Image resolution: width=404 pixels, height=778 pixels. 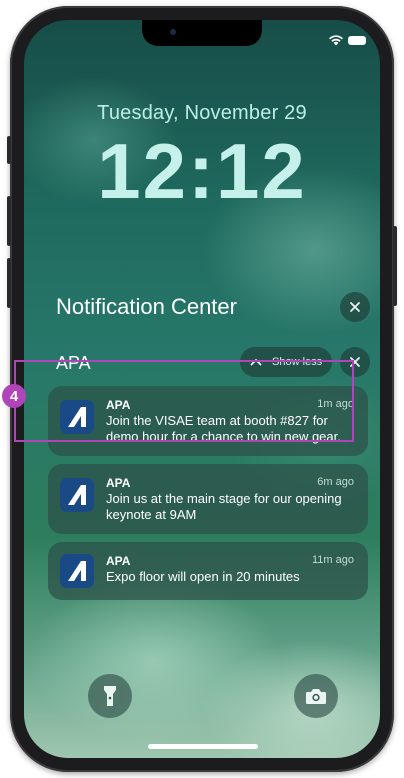 What do you see at coordinates (9, 150) in the screenshot?
I see `action-button` at bounding box center [9, 150].